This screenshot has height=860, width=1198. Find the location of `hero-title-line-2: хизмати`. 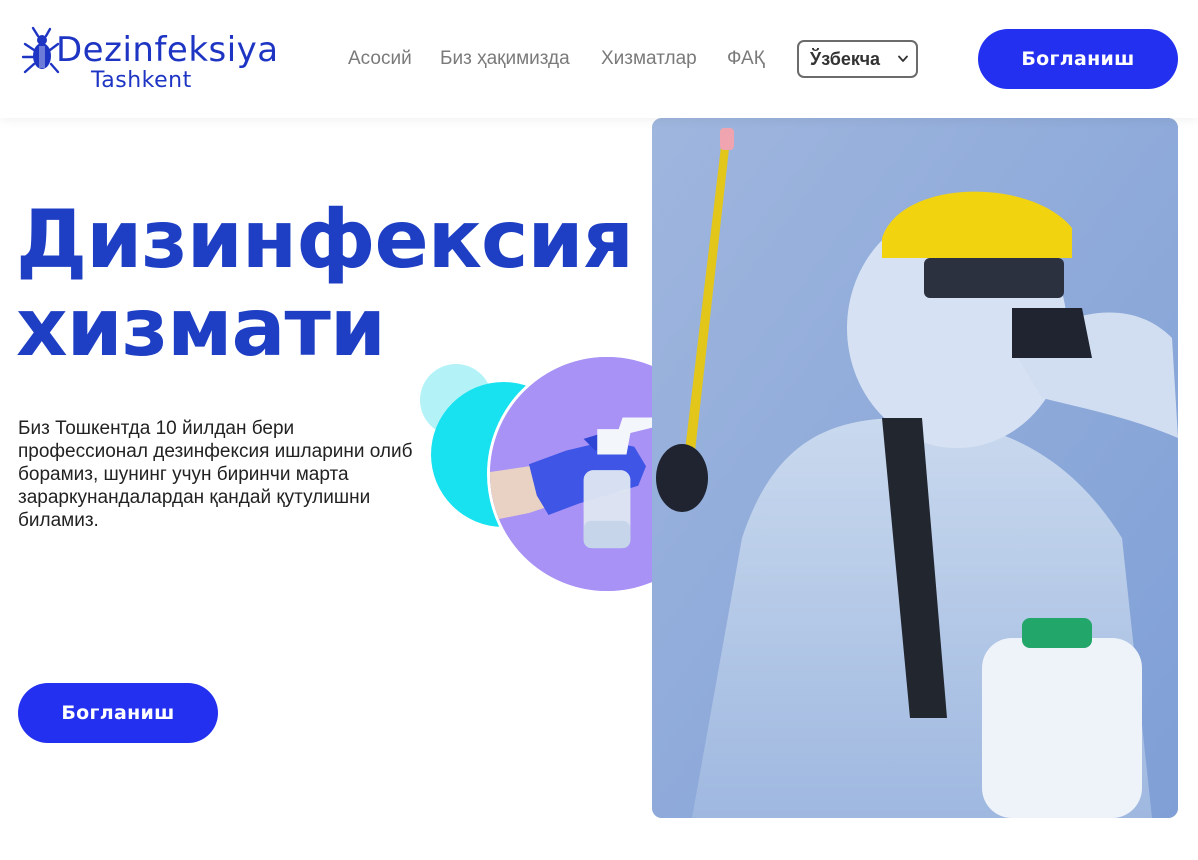

hero-title-line-2: хизмати is located at coordinates (201, 327).